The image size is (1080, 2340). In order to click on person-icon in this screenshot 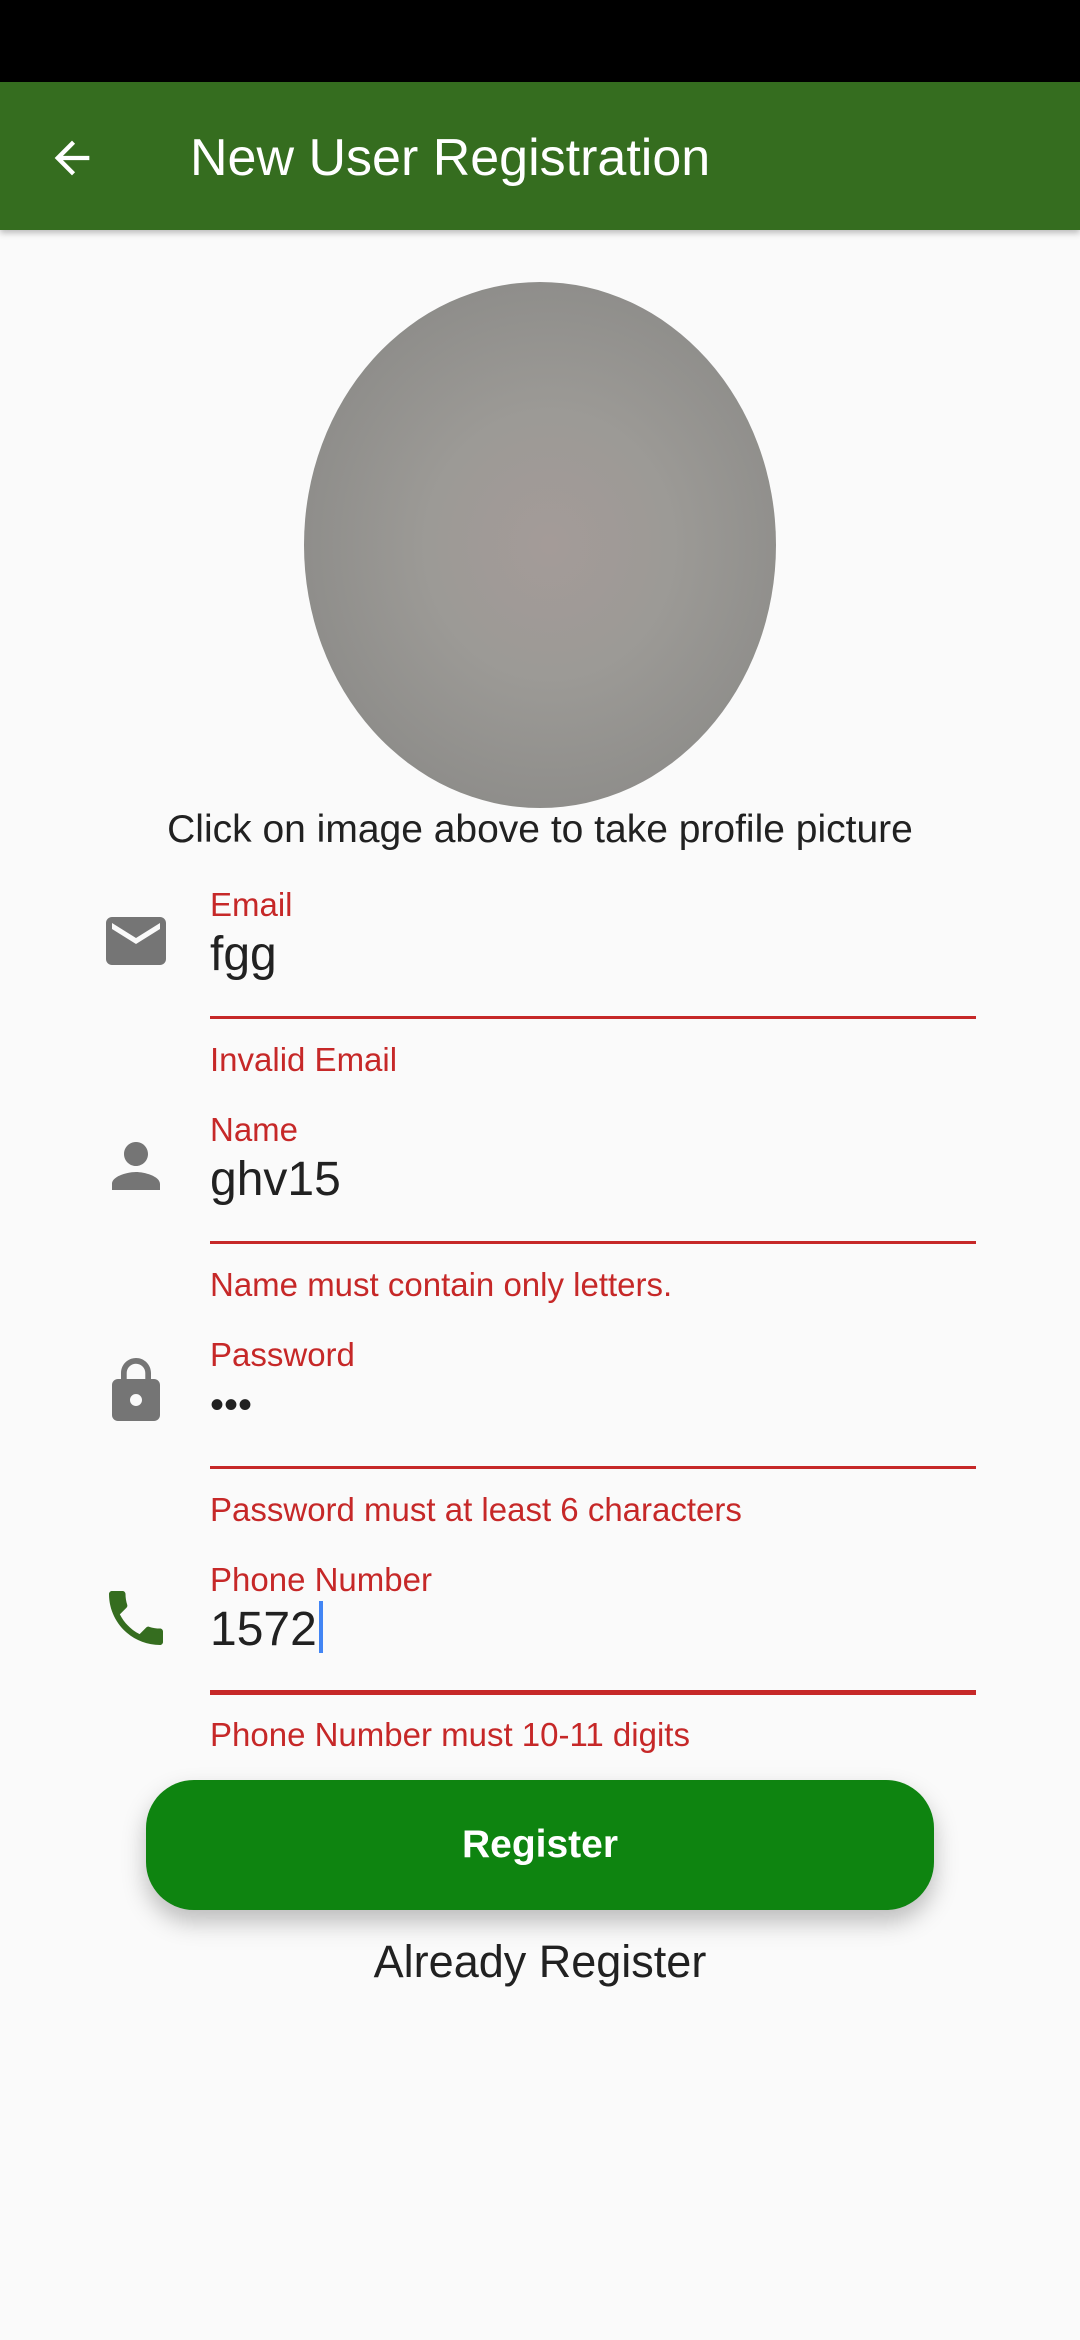, I will do `click(136, 1166)`.